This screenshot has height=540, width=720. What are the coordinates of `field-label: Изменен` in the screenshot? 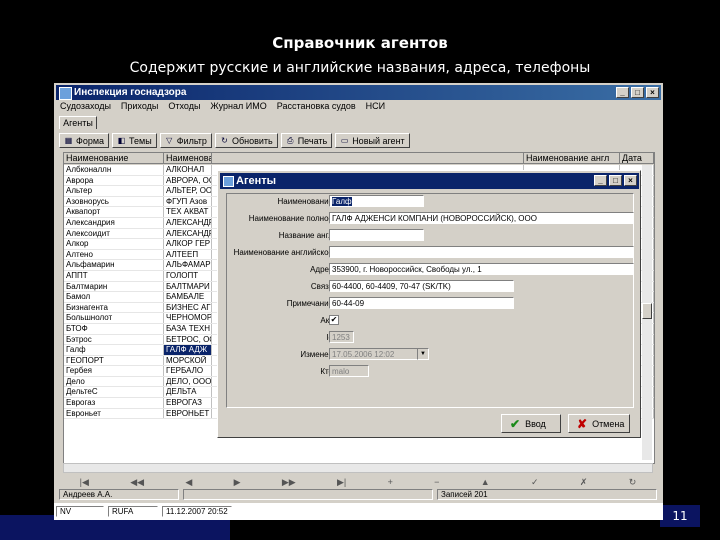 It's located at (316, 354).